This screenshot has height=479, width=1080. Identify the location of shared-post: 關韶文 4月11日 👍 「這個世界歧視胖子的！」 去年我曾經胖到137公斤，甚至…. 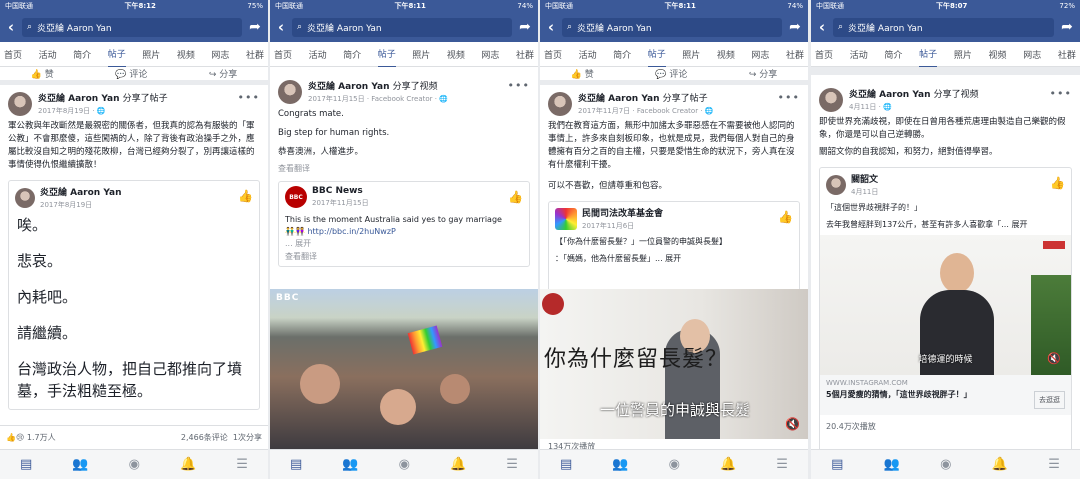
(945, 308).